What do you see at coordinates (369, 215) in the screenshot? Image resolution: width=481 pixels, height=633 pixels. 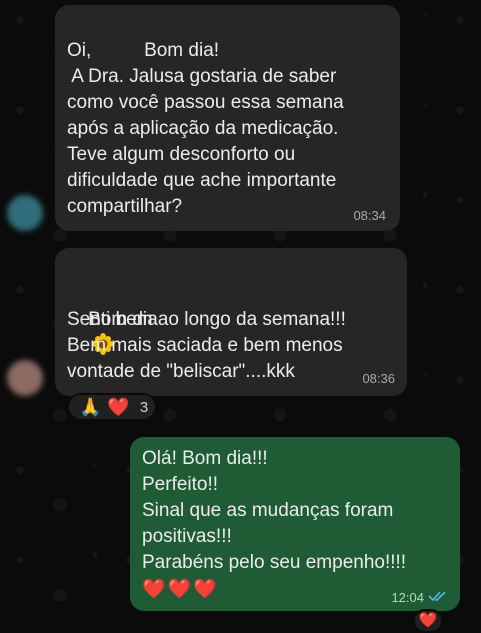 I see `message-timestamp: 08:34` at bounding box center [369, 215].